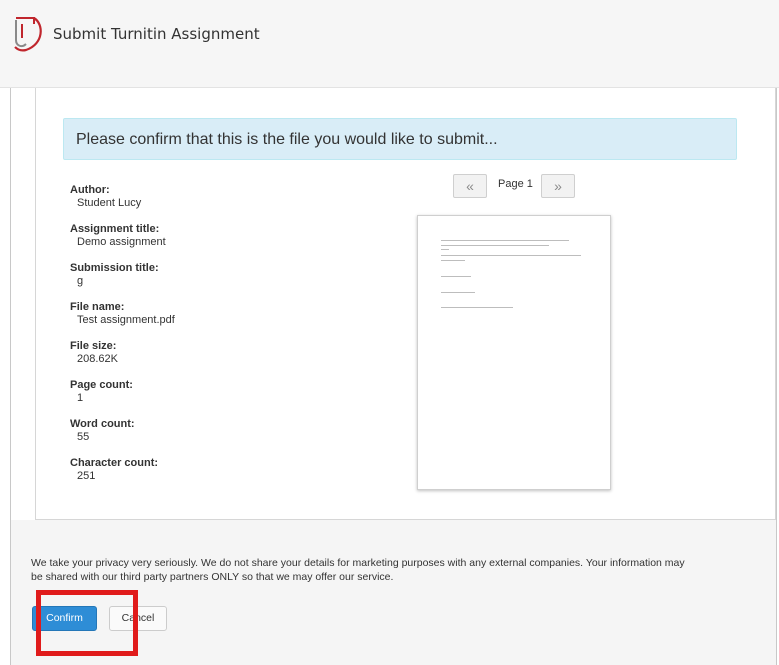 Image resolution: width=779 pixels, height=665 pixels. I want to click on document-preview, so click(514, 352).